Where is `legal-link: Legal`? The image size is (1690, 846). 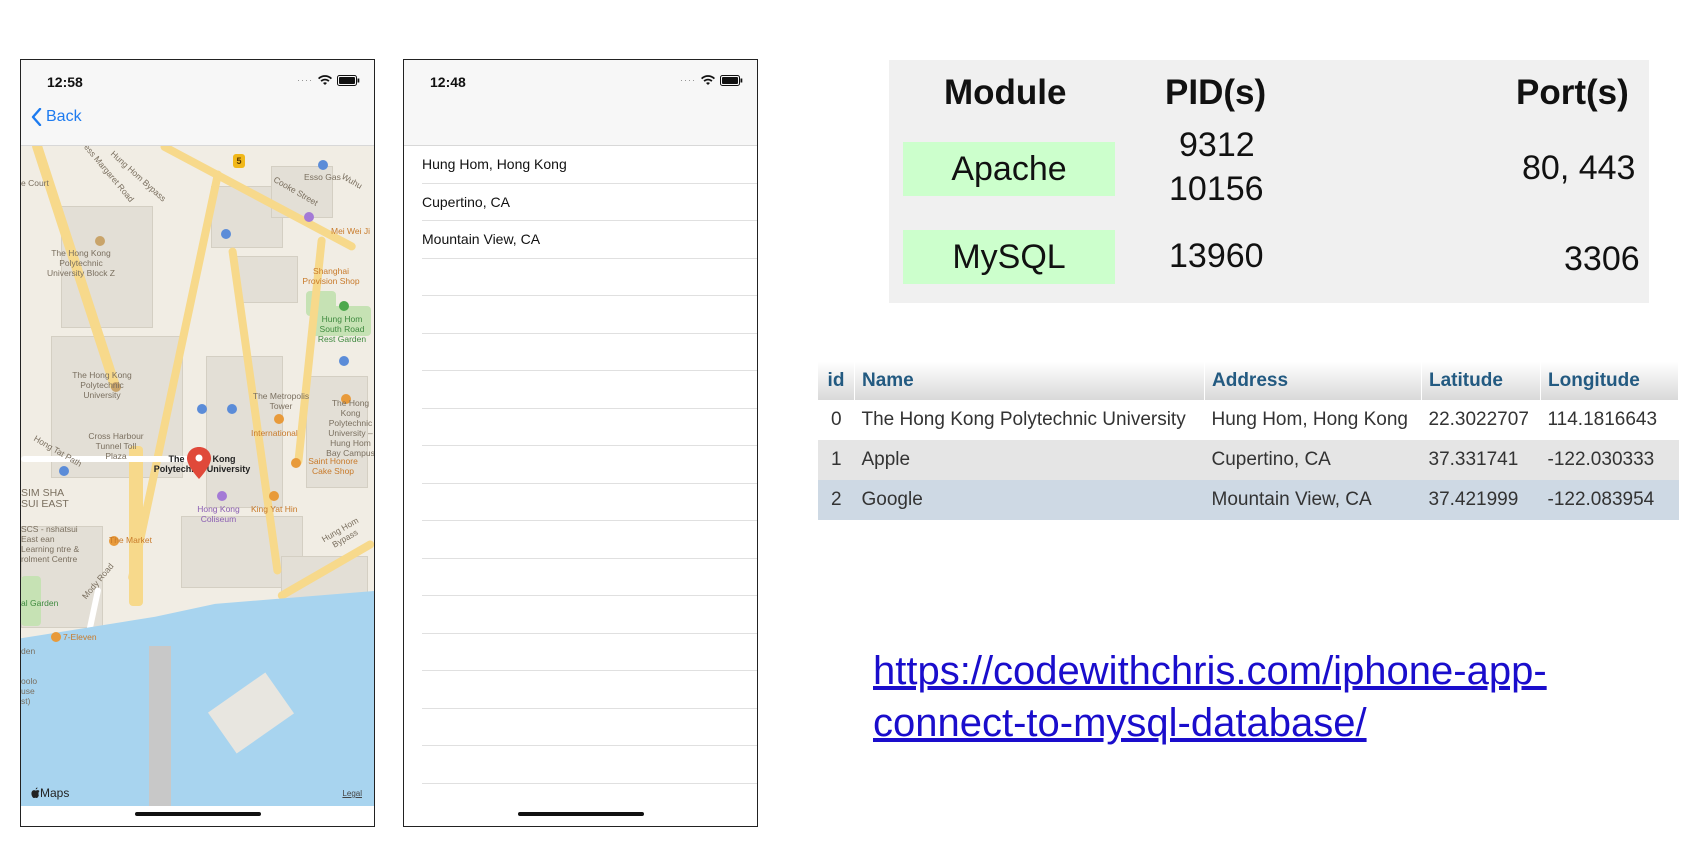 legal-link: Legal is located at coordinates (352, 793).